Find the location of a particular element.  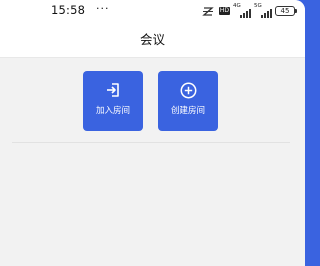

battery-icon: 45 is located at coordinates (286, 11).